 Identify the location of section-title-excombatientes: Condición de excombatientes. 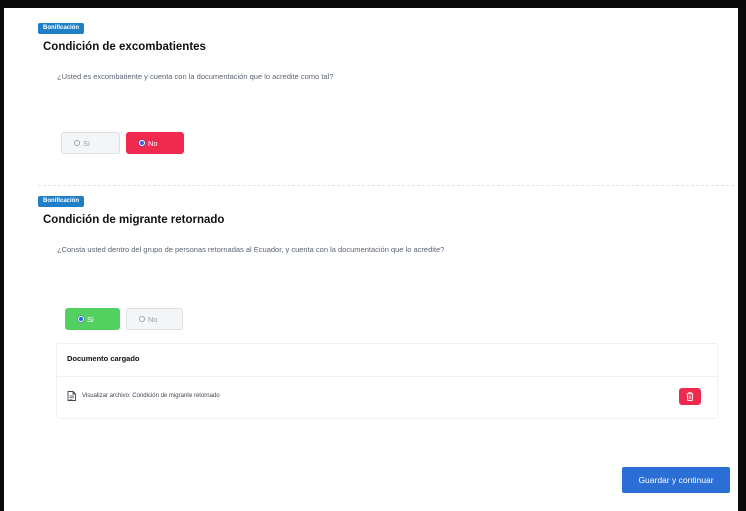
(124, 47).